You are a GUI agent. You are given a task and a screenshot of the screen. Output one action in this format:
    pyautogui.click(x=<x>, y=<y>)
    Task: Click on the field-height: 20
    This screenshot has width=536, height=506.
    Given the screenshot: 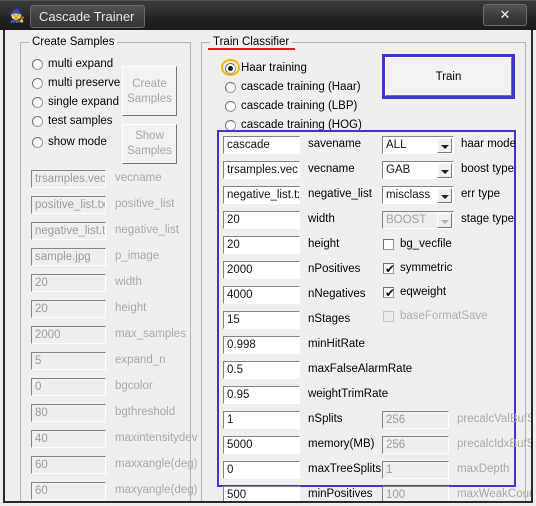 What is the action you would take?
    pyautogui.click(x=68, y=309)
    